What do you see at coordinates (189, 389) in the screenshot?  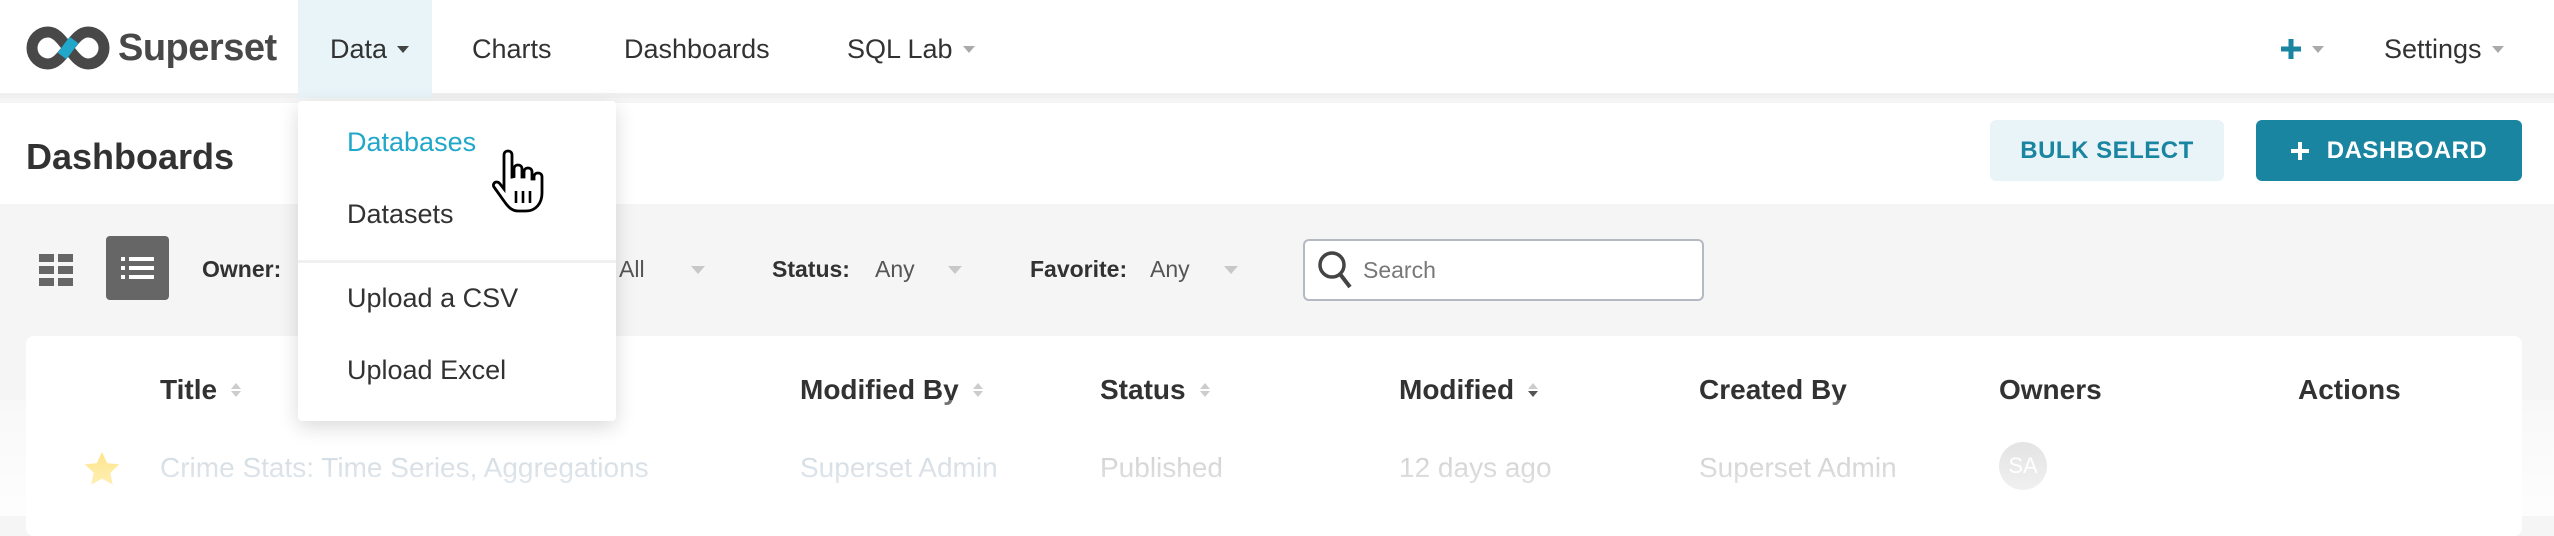 I see `column-label: Title` at bounding box center [189, 389].